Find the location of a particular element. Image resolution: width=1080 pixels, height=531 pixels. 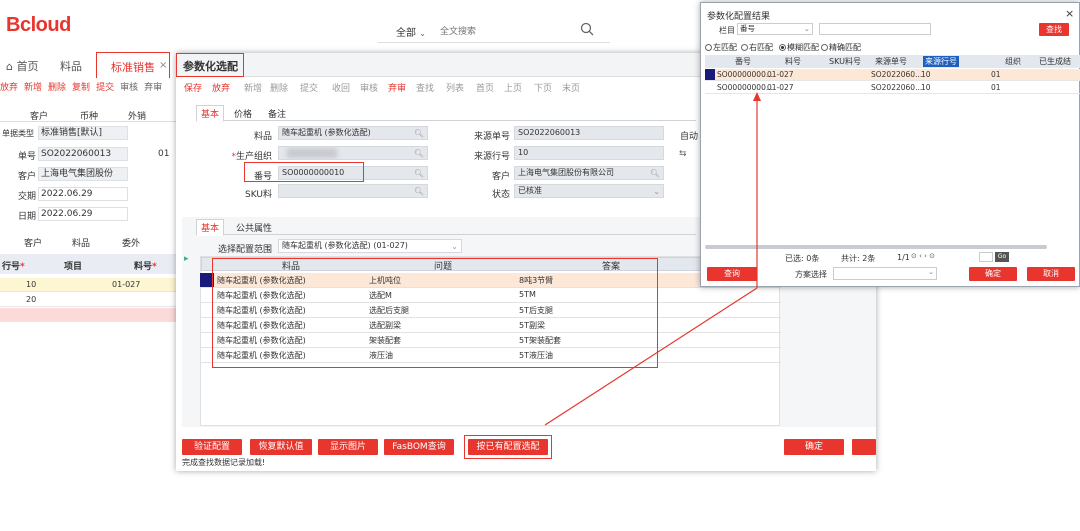

match-left-label: 左匹配 is located at coordinates (725, 47).